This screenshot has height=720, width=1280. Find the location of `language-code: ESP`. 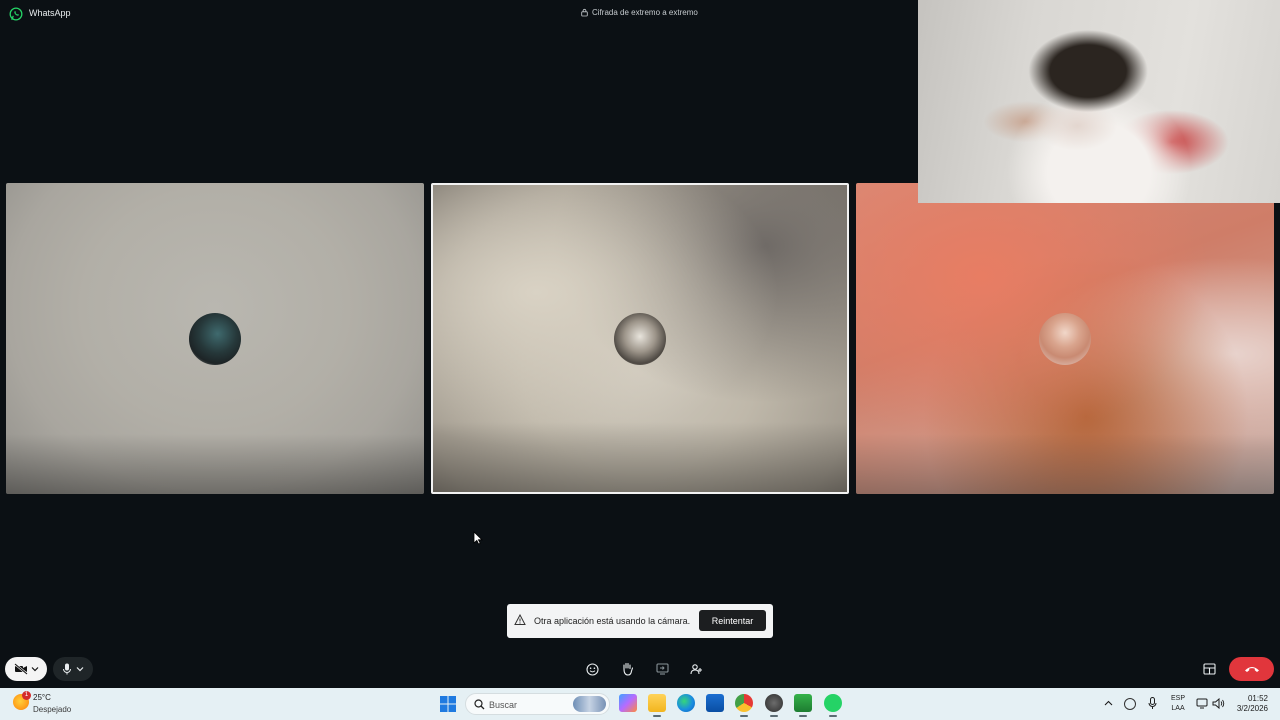

language-code: ESP is located at coordinates (1178, 698).